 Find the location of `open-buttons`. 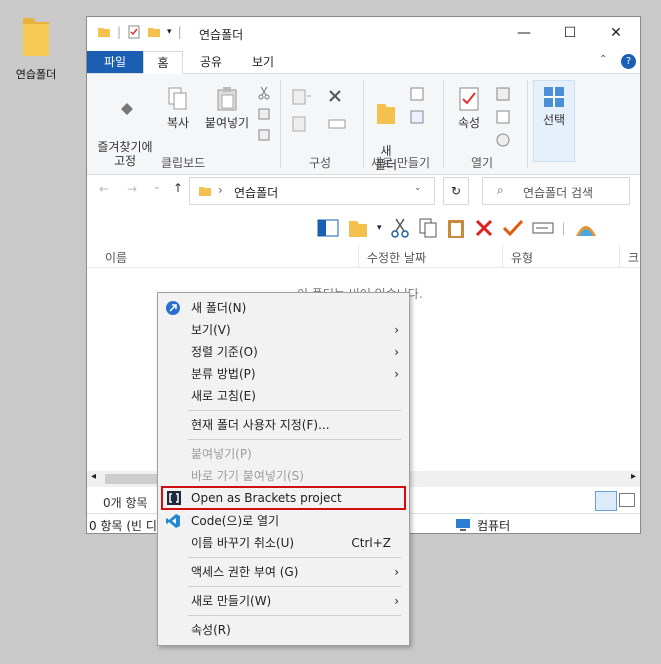

open-buttons is located at coordinates (504, 118).